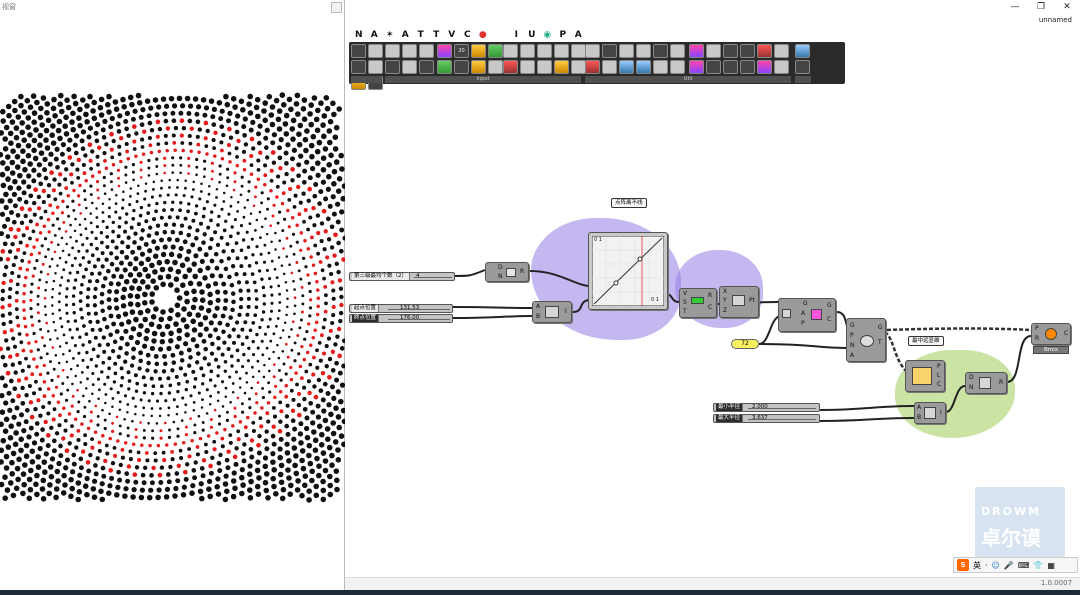 This screenshot has height=595, width=1080. Describe the element at coordinates (803, 79) in the screenshot. I see `toolbar-group-label-last` at that location.